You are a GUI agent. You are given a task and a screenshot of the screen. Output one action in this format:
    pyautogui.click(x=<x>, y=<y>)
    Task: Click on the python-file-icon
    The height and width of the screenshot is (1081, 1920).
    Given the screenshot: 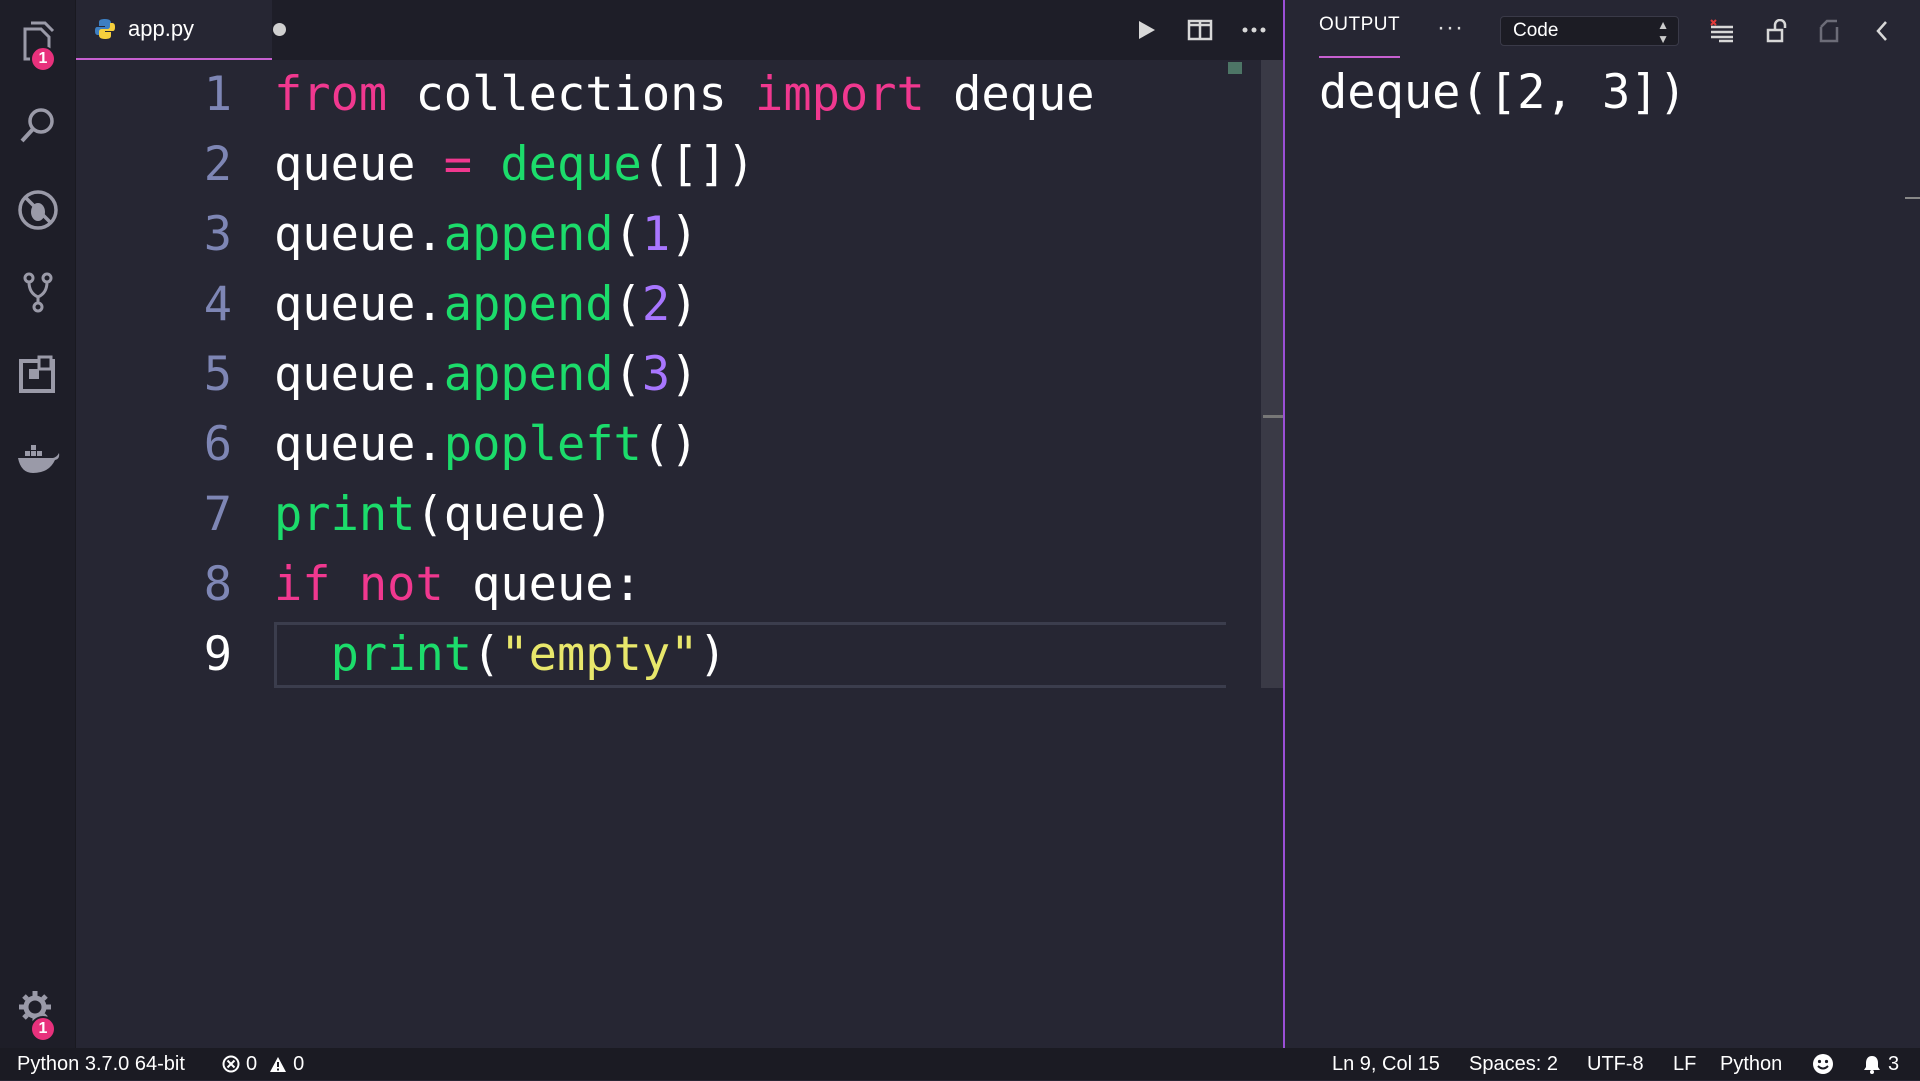 What is the action you would take?
    pyautogui.click(x=105, y=29)
    